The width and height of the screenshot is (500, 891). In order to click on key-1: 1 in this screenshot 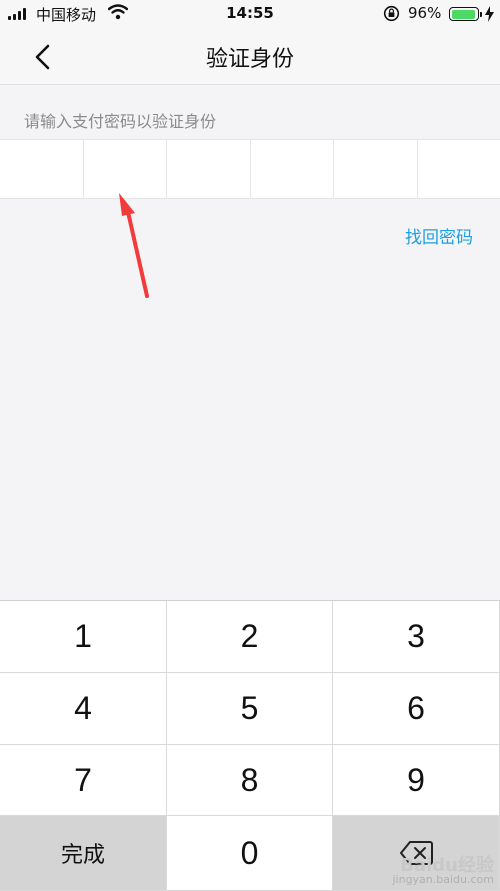, I will do `click(83, 637)`.